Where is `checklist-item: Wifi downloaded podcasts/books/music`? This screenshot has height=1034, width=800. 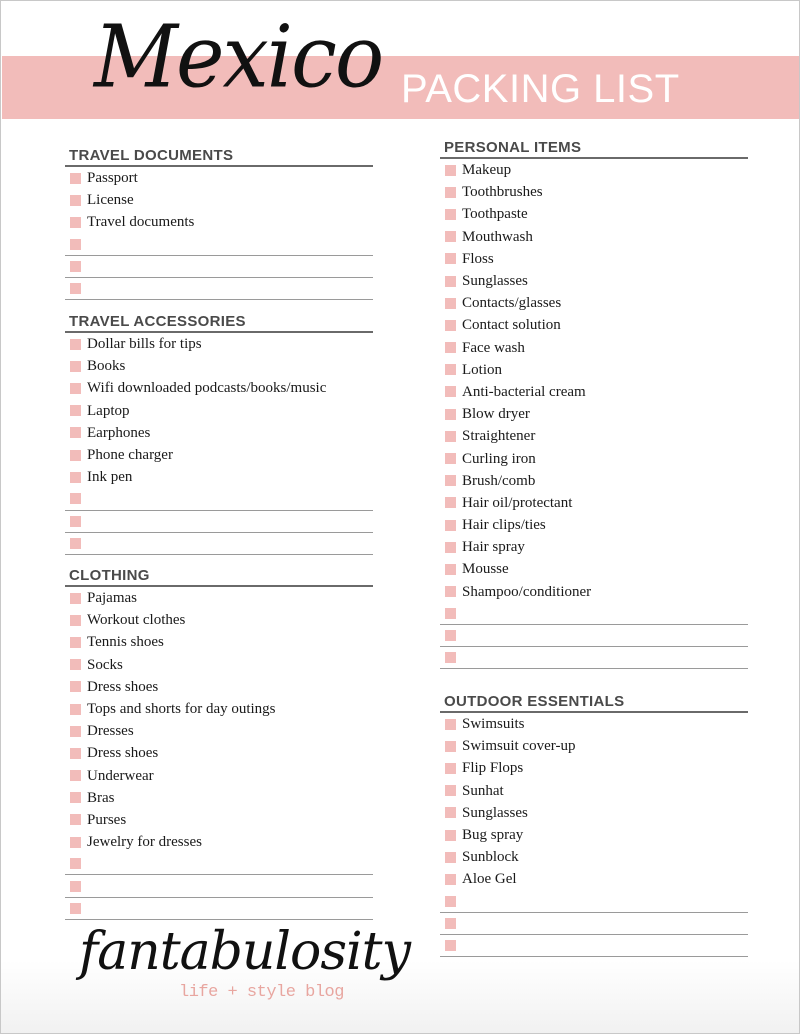 checklist-item: Wifi downloaded podcasts/books/music is located at coordinates (219, 388).